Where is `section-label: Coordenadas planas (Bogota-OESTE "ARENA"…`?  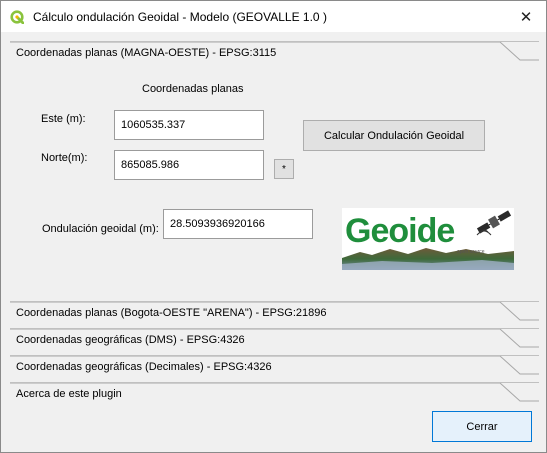 section-label: Coordenadas planas (Bogota-OESTE "ARENA"… is located at coordinates (171, 313).